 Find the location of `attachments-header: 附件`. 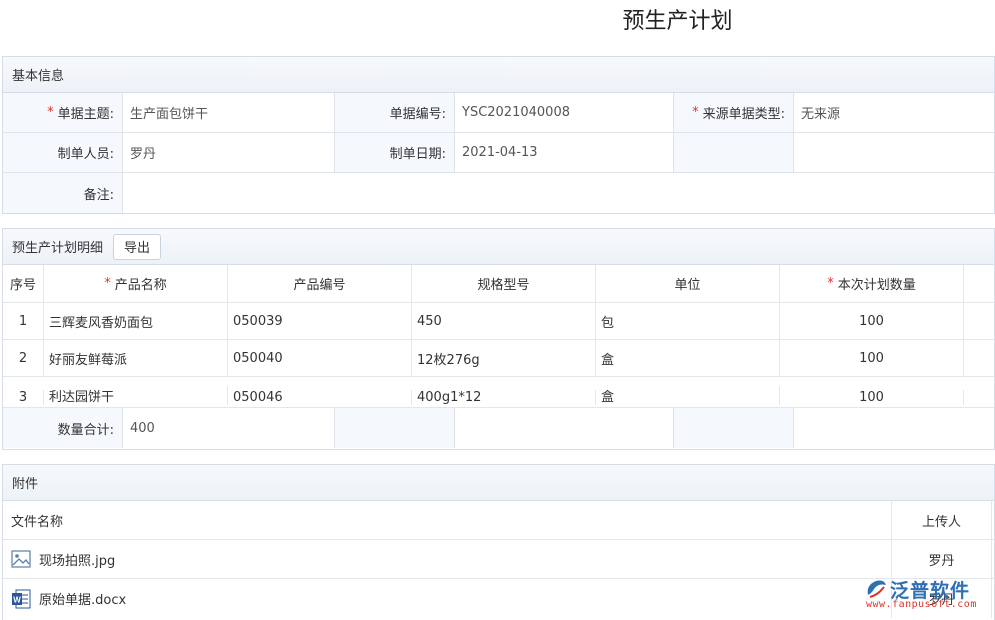

attachments-header: 附件 is located at coordinates (498, 483).